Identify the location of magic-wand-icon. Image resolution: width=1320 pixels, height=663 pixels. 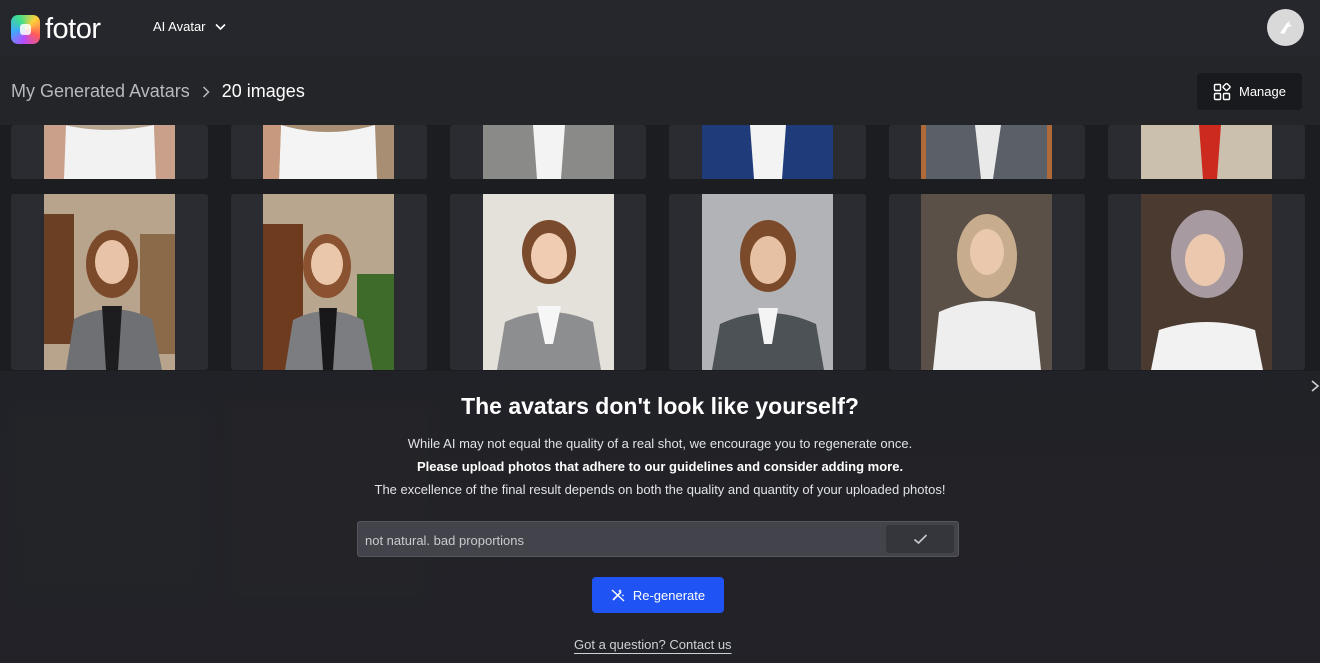
(618, 595).